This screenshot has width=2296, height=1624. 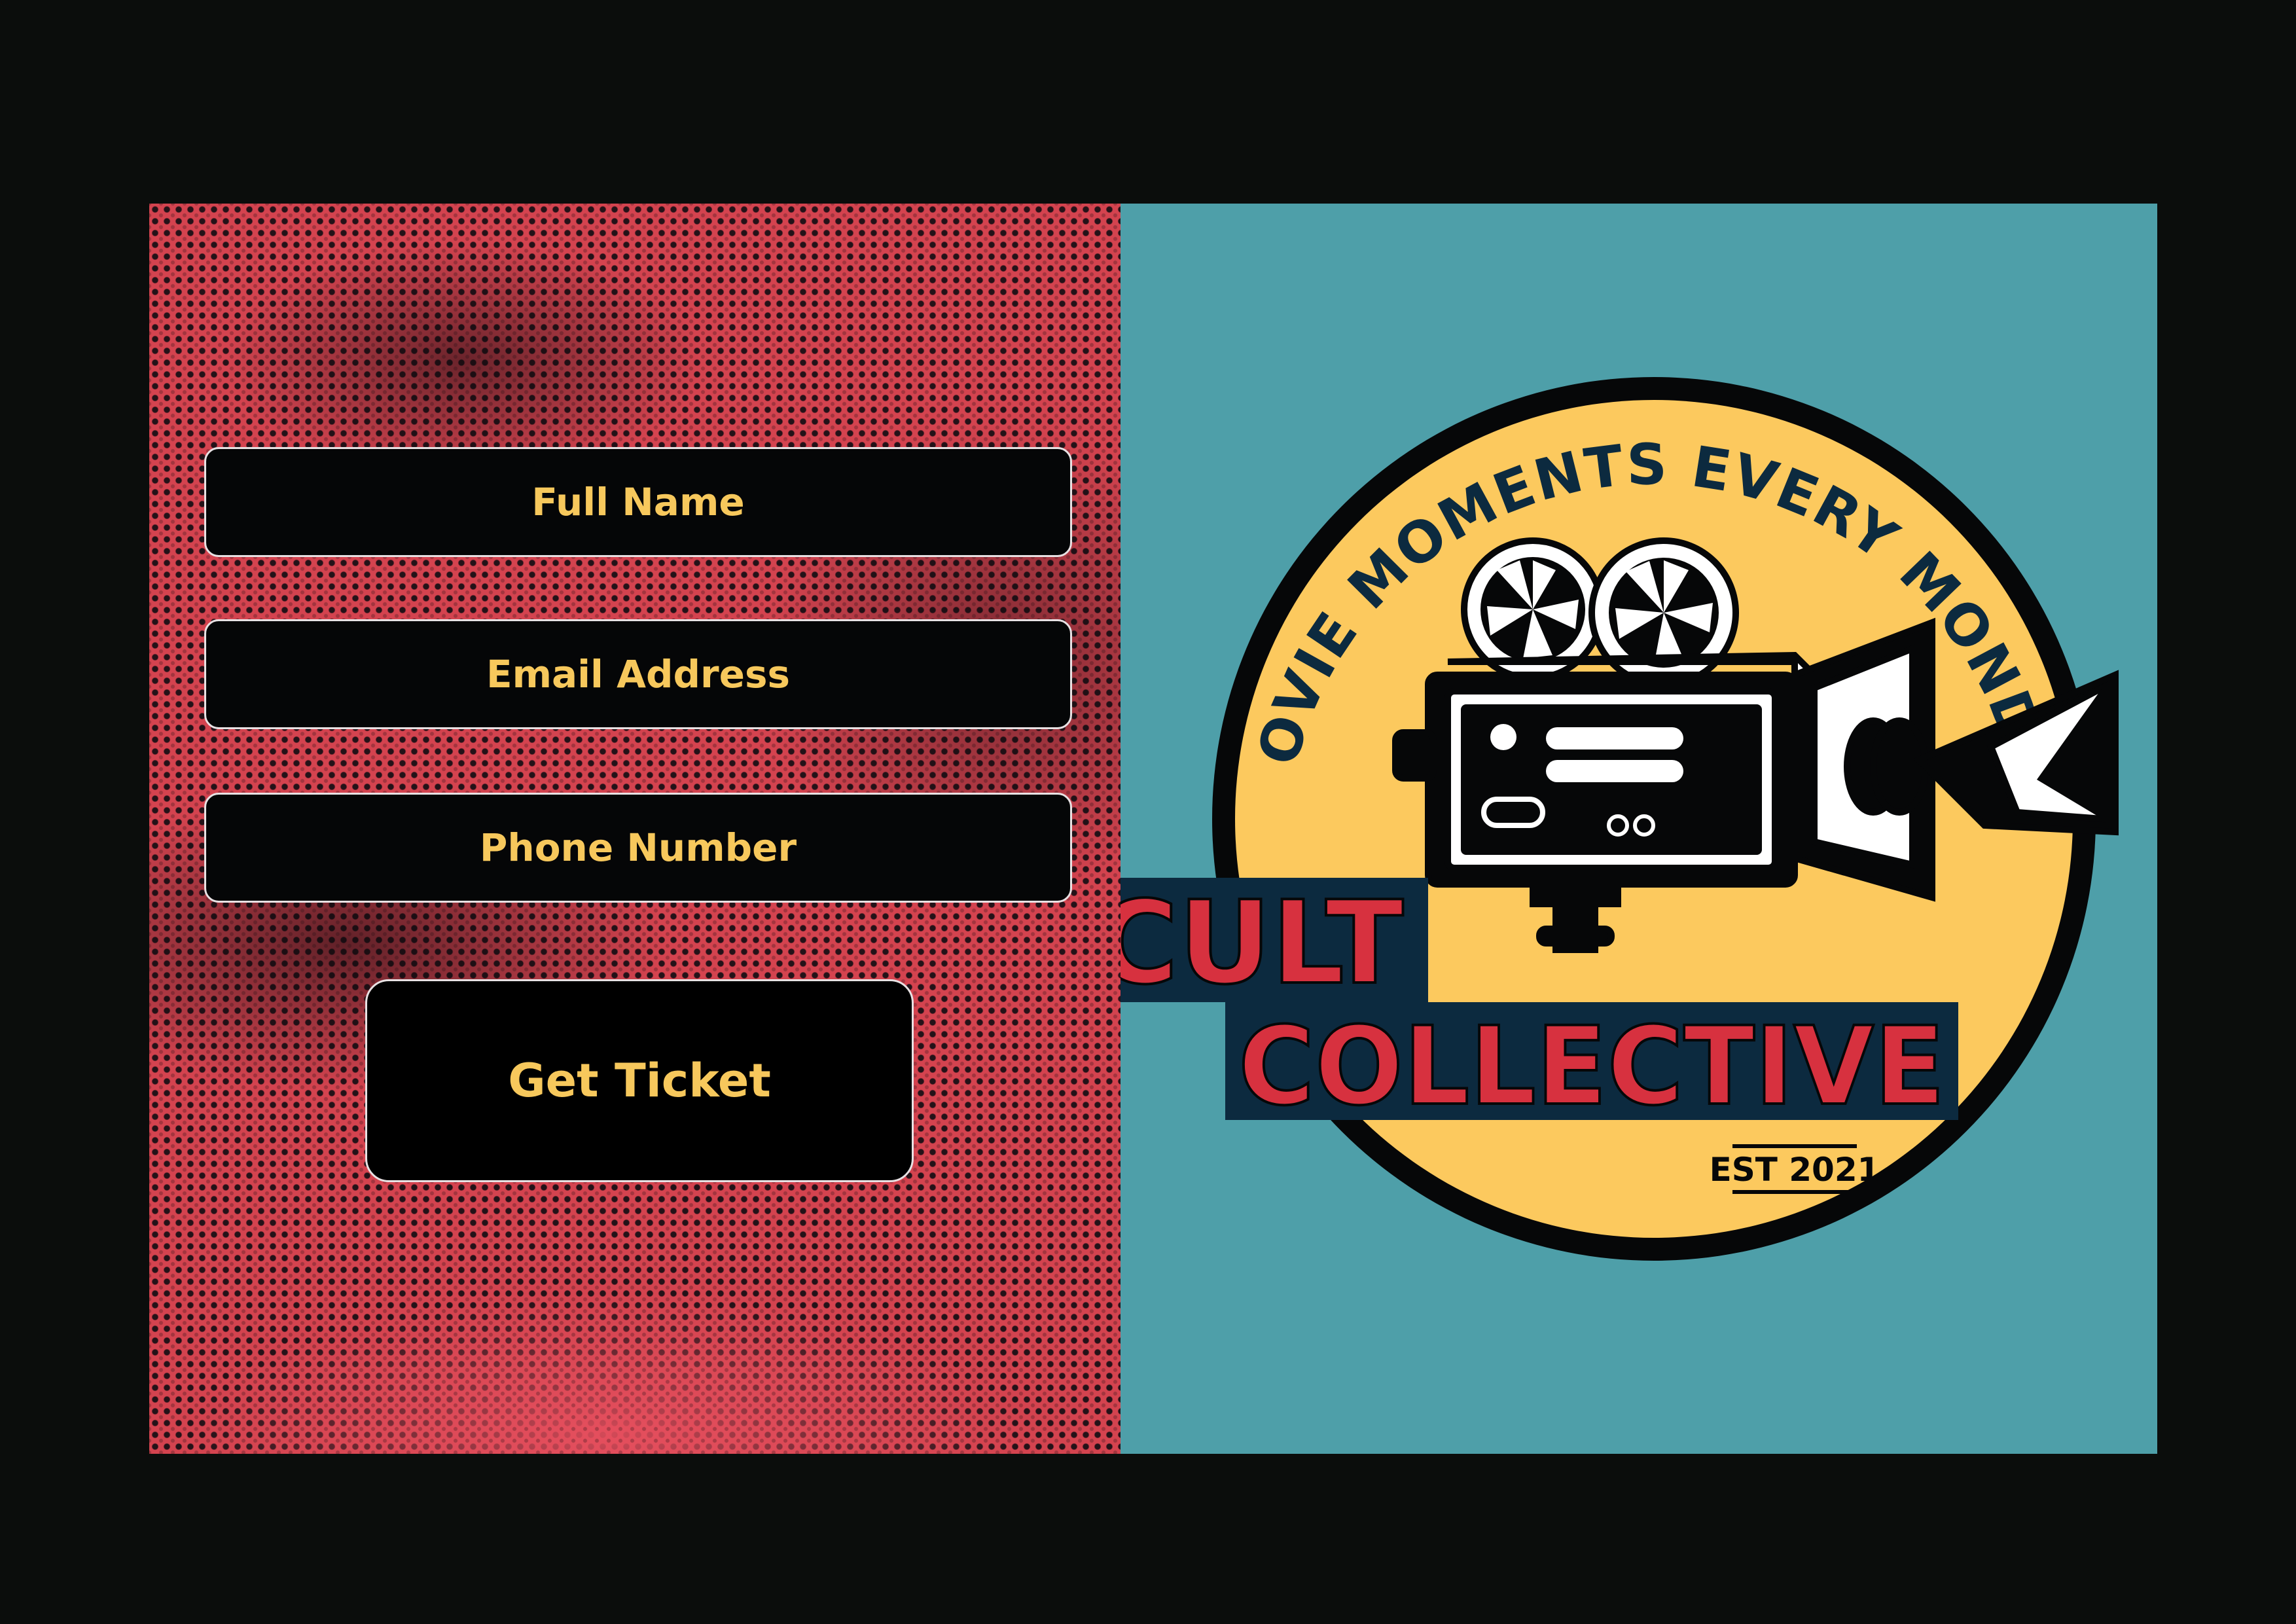 What do you see at coordinates (1591, 1066) in the screenshot?
I see `logo-name-line2: COLLECTIVE` at bounding box center [1591, 1066].